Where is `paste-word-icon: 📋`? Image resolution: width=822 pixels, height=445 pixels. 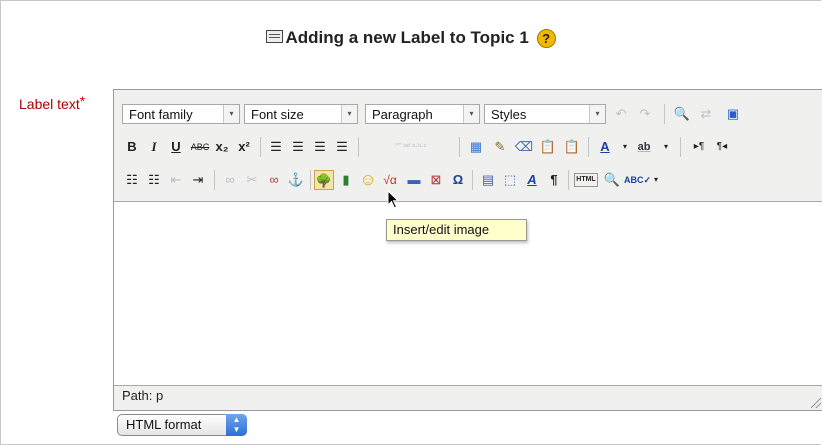 paste-word-icon: 📋 is located at coordinates (572, 146).